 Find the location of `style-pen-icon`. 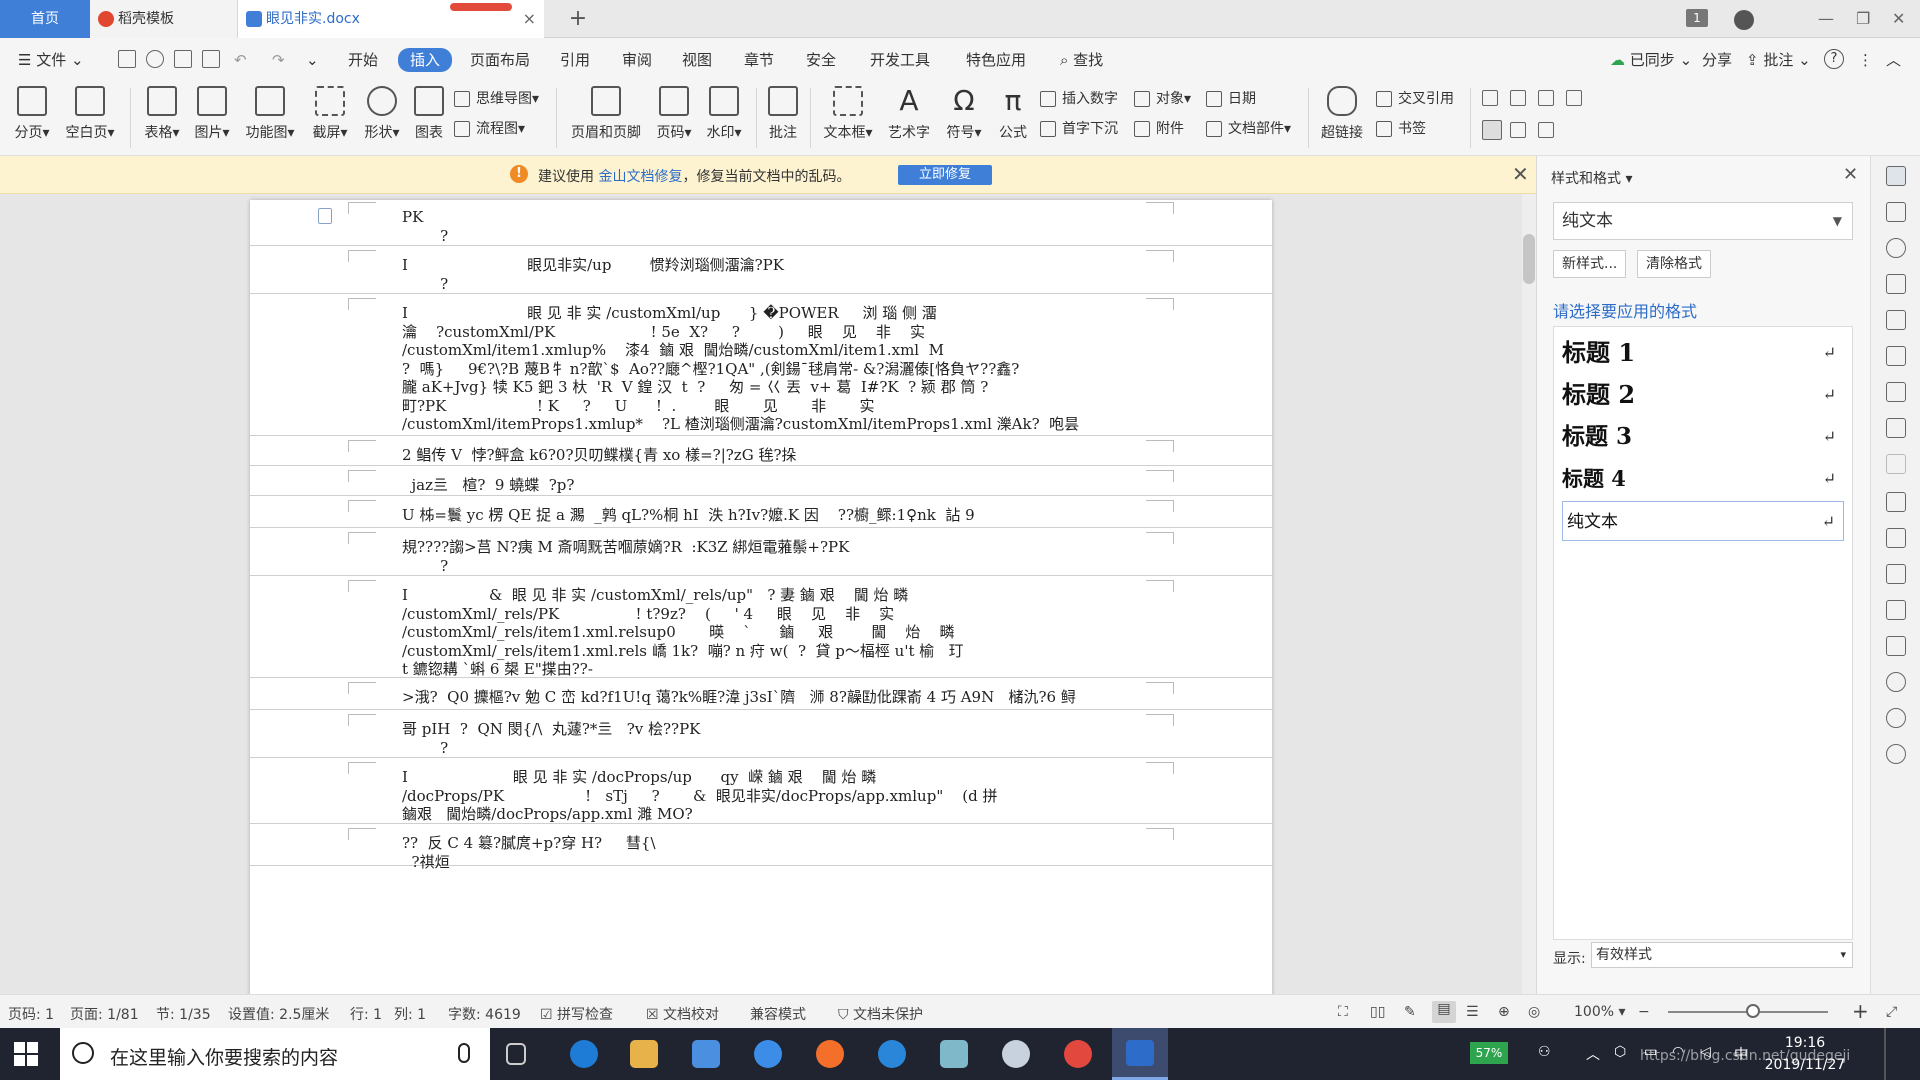

style-pen-icon is located at coordinates (1896, 176).